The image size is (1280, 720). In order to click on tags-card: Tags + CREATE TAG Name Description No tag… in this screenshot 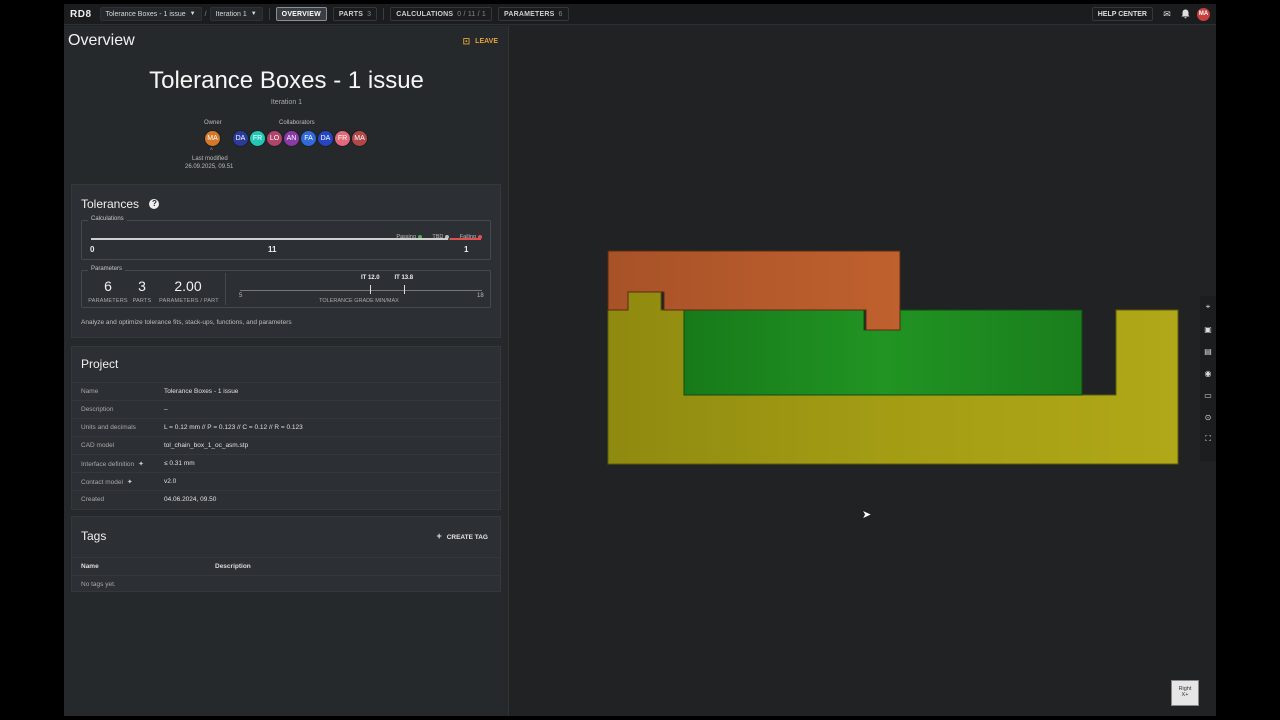, I will do `click(286, 554)`.